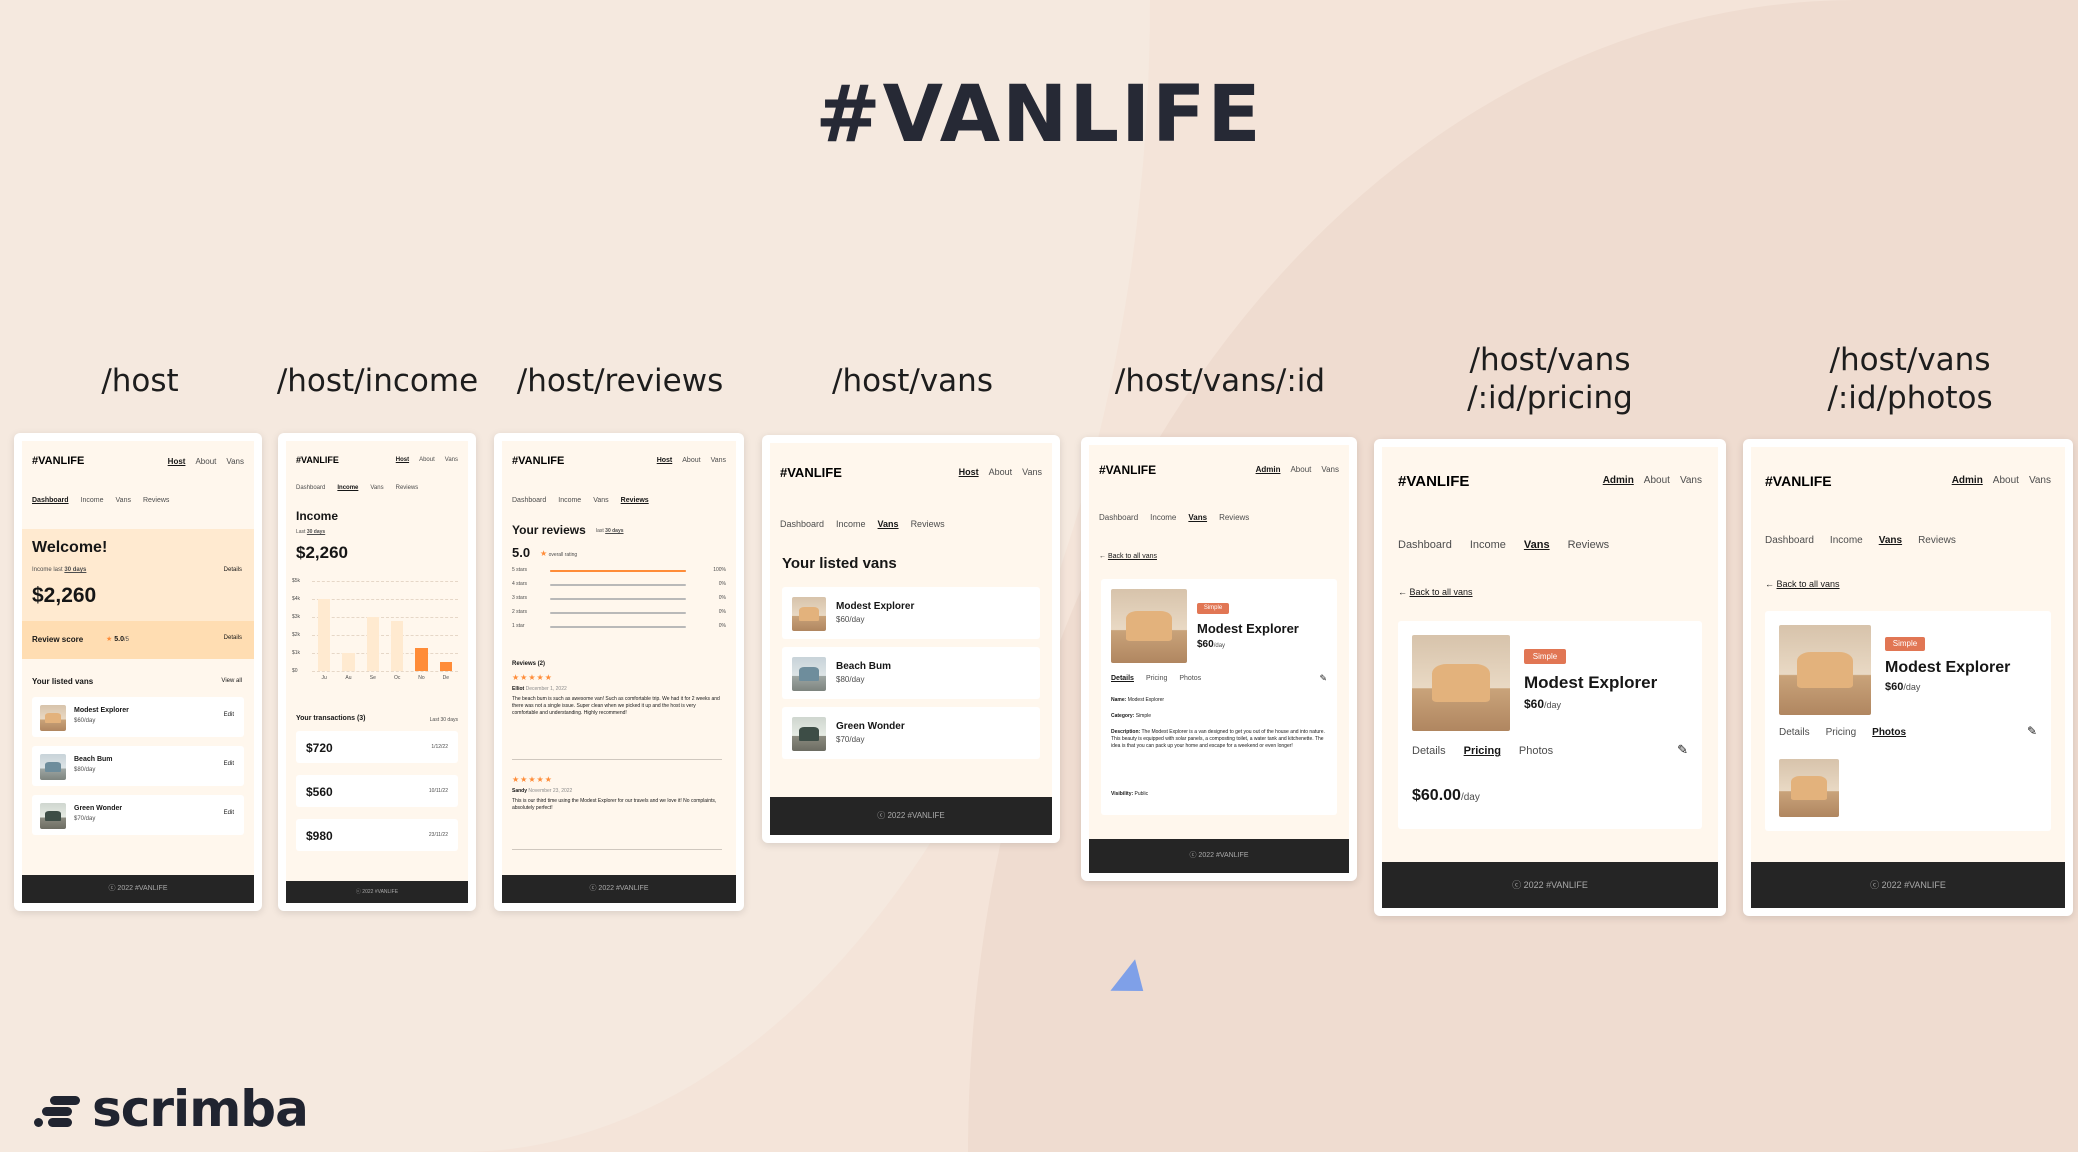  Describe the element at coordinates (233, 638) in the screenshot. I see `review-details-link: Details` at that location.